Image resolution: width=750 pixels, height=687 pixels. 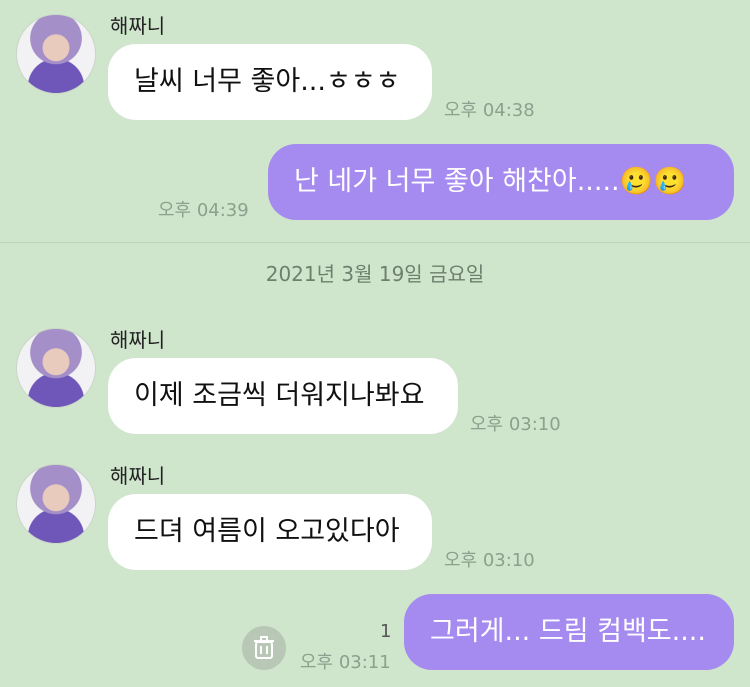 I want to click on message-bubble: 이제 조금씩 더워지나봐요, so click(x=283, y=396).